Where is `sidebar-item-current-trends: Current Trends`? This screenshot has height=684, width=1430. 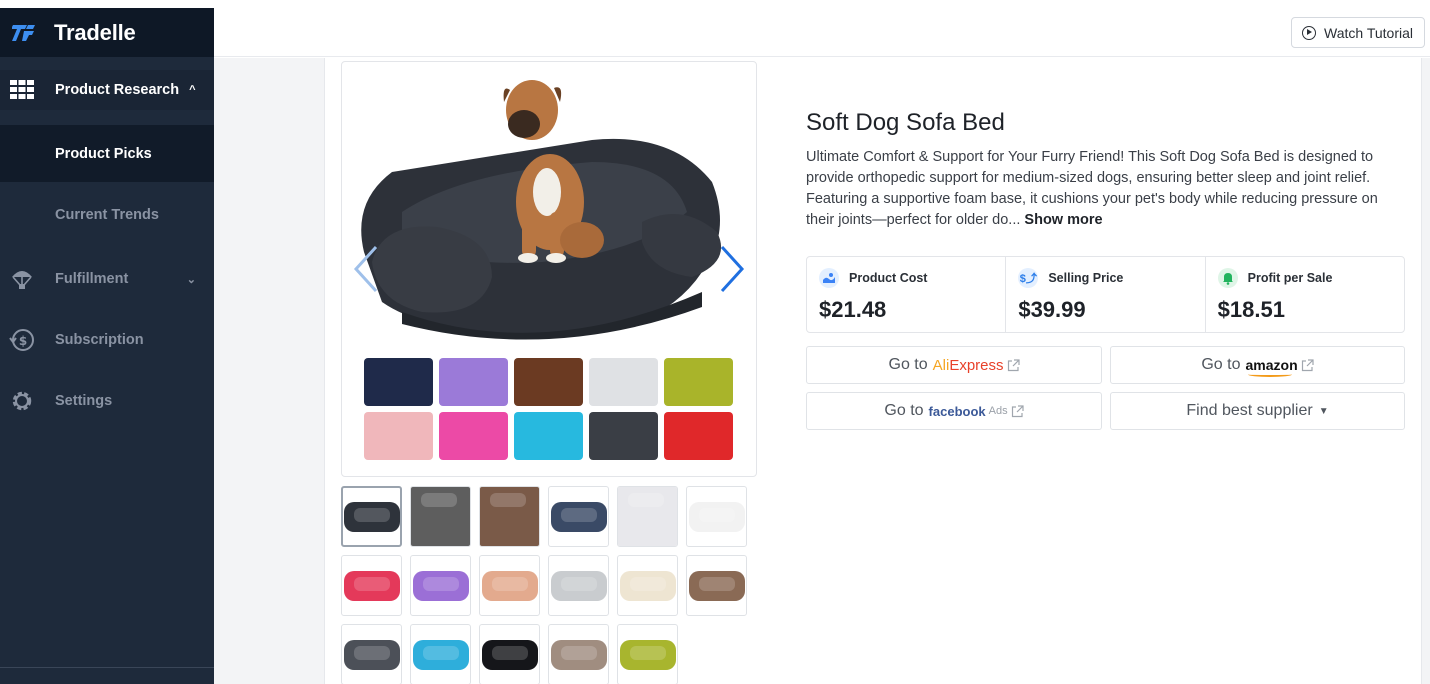 sidebar-item-current-trends: Current Trends is located at coordinates (107, 214).